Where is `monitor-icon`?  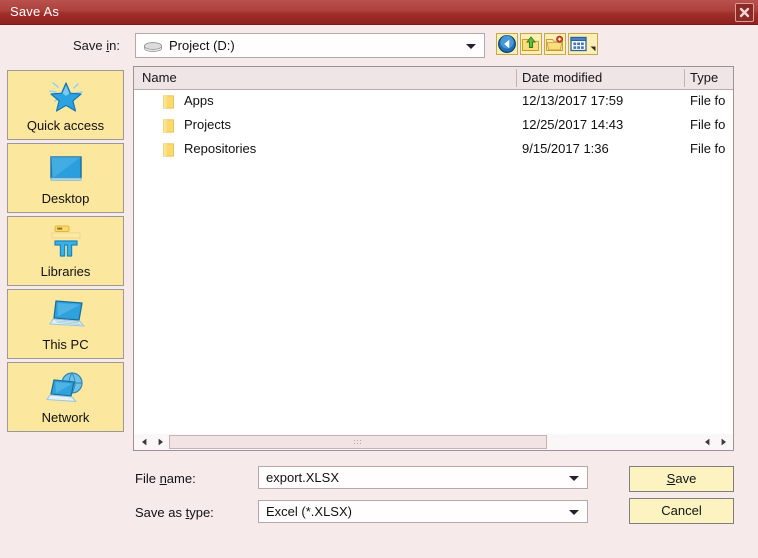
monitor-icon is located at coordinates (65, 169).